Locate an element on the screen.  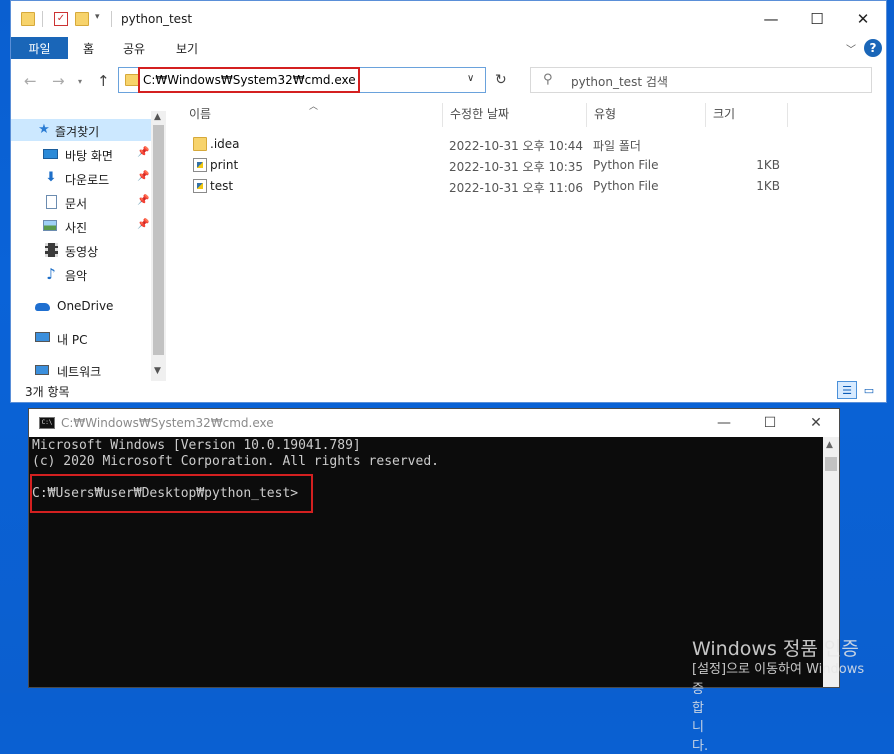
nav-label: 다운로드 is located at coordinates (87, 180).